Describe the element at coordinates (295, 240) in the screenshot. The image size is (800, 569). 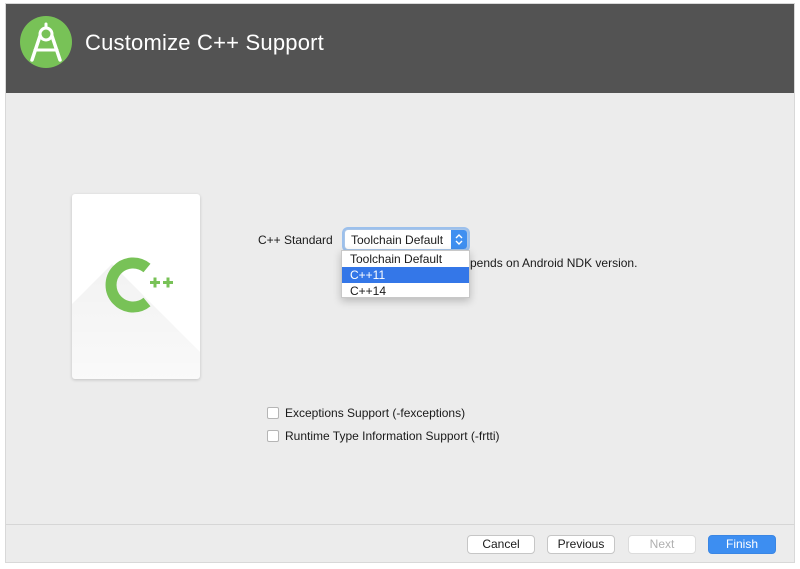
I see `cpp-standard-label: C++ Standard` at that location.